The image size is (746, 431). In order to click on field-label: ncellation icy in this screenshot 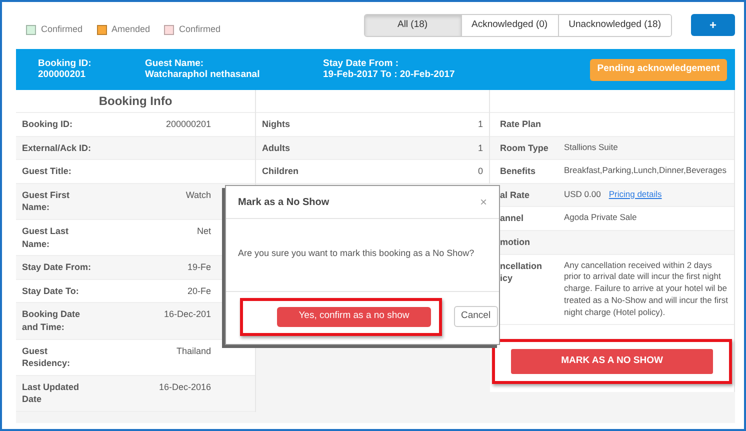, I will do `click(522, 272)`.